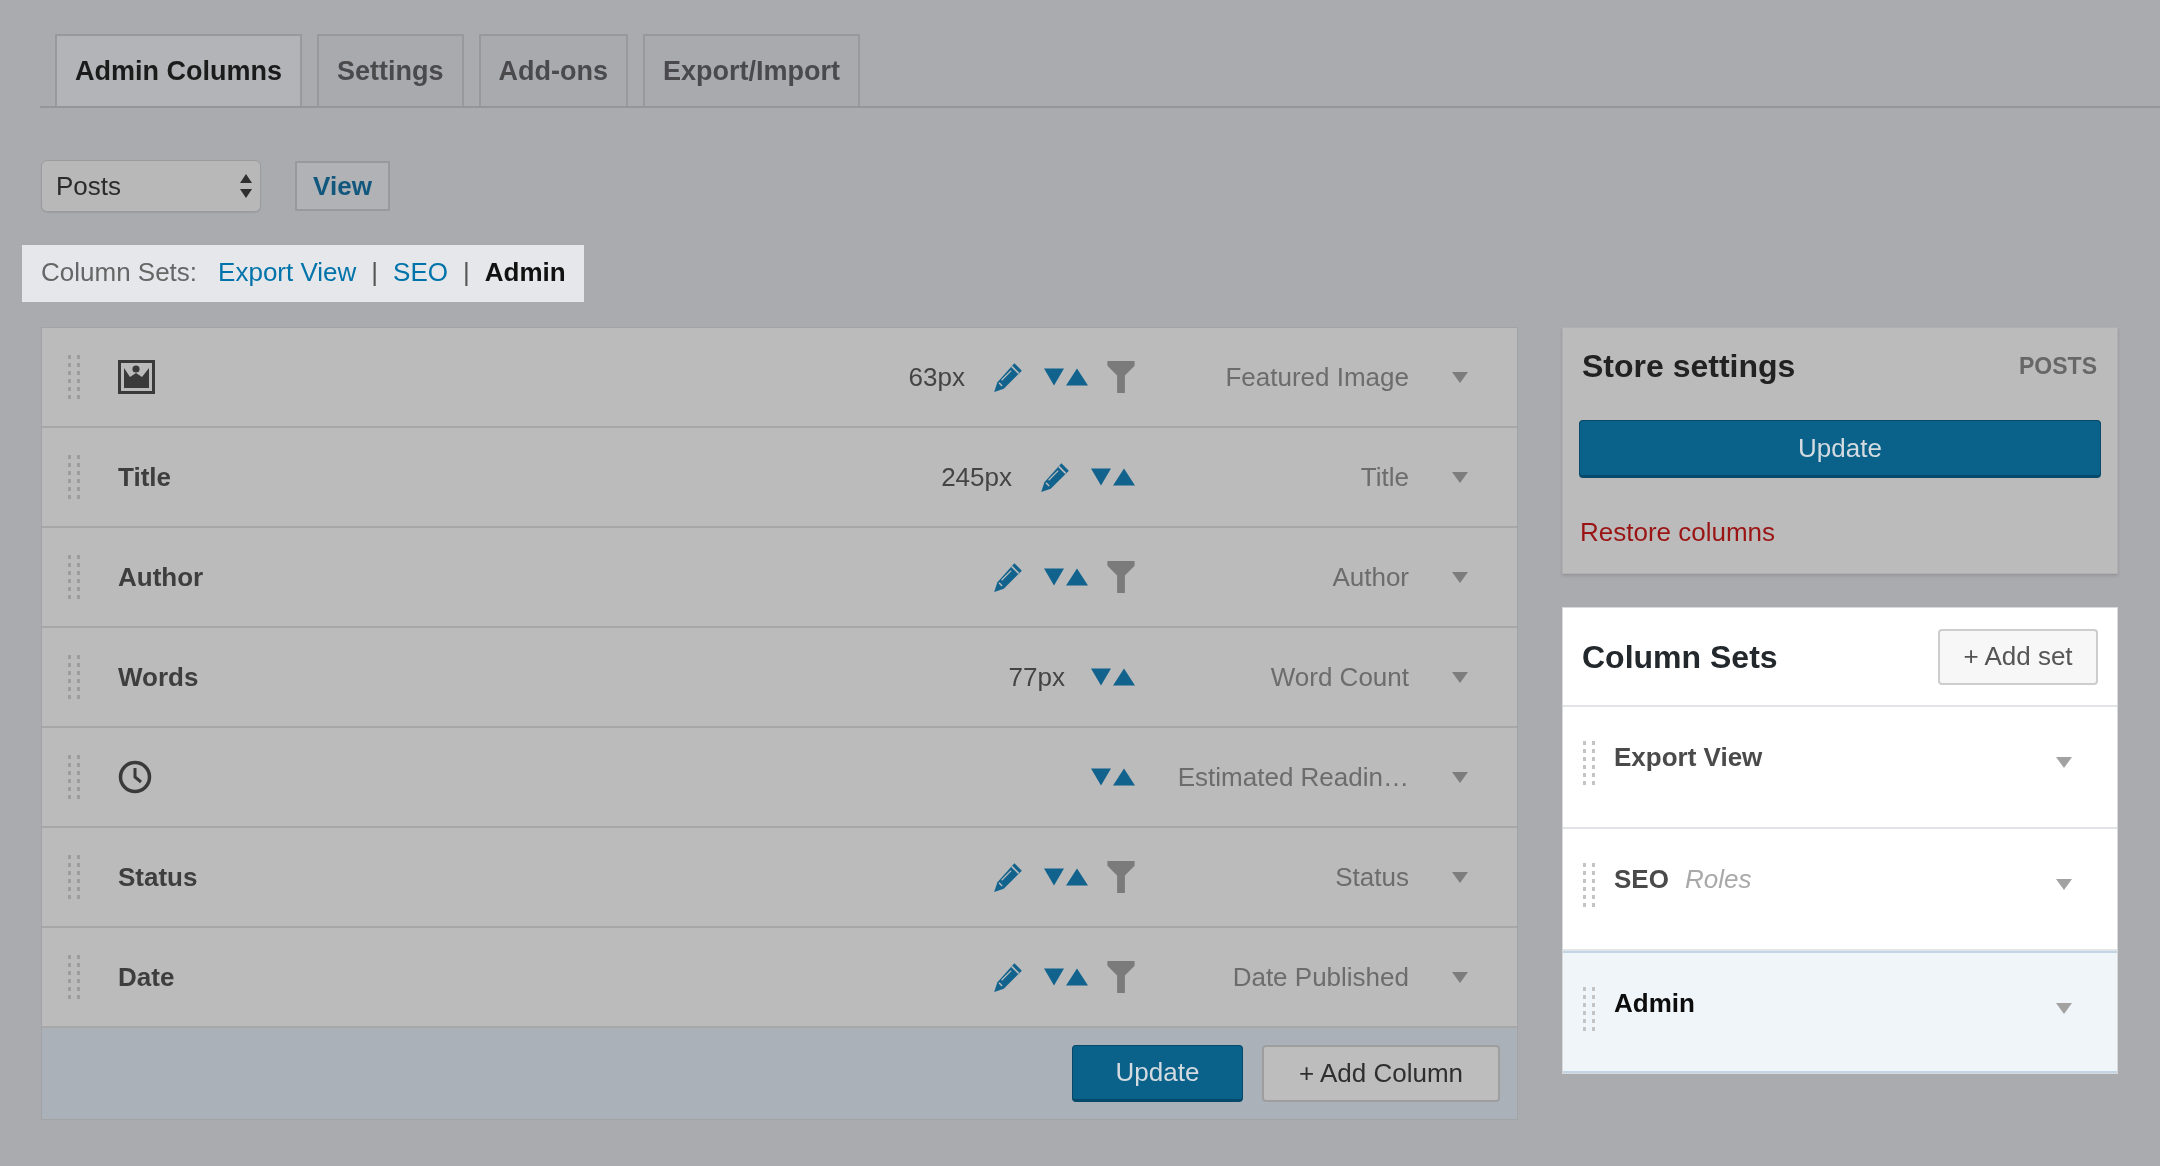 This screenshot has height=1166, width=2160. Describe the element at coordinates (161, 577) in the screenshot. I see `column-label: Author` at that location.